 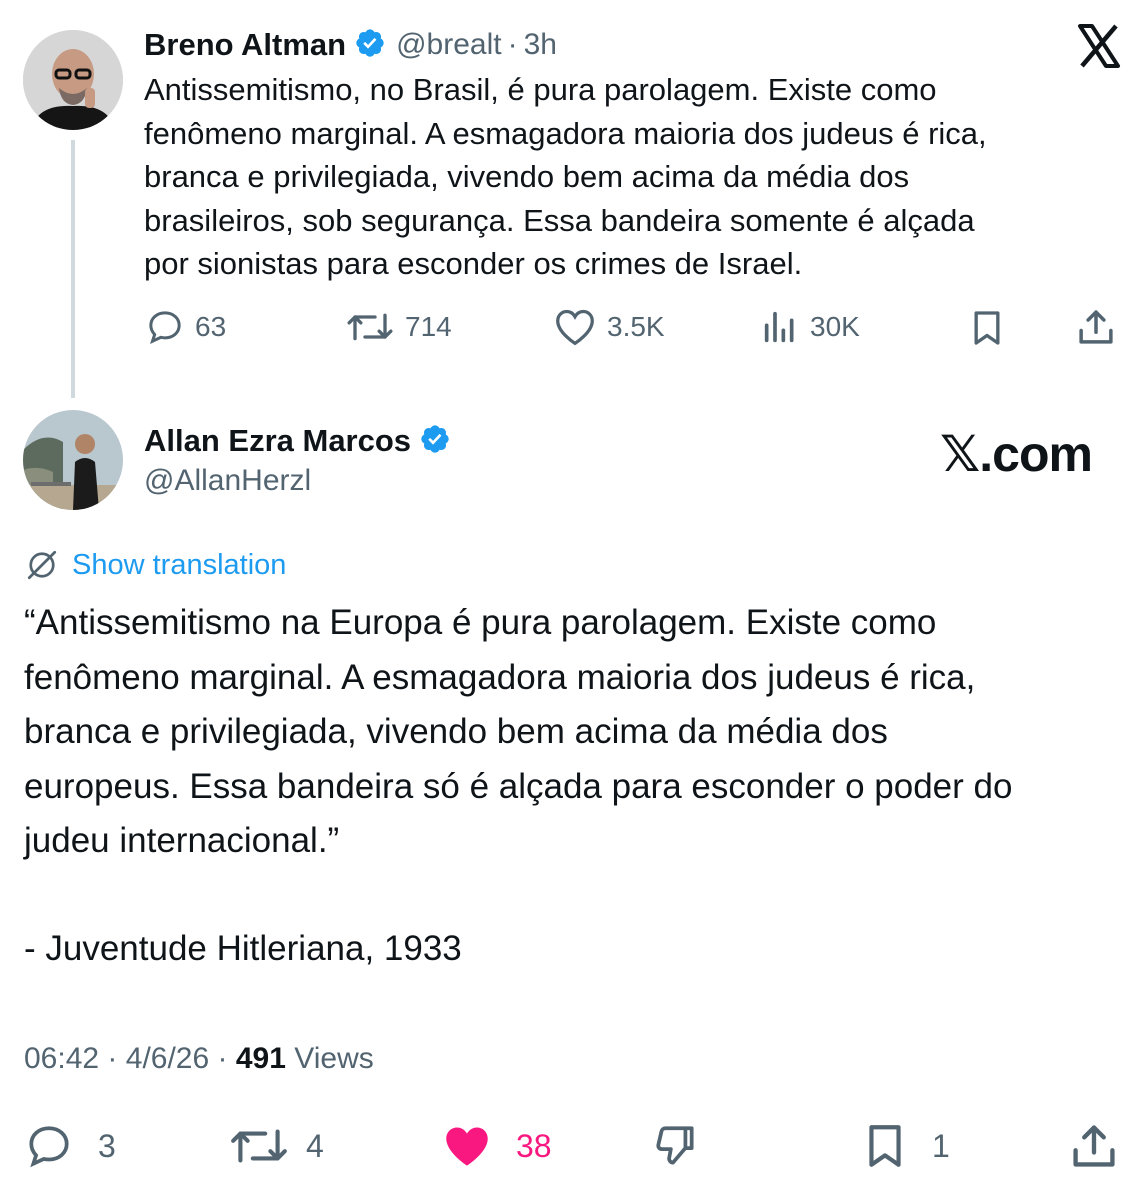 I want to click on quoted-tweet-header: Breno Altman @brealt · 3h, so click(x=350, y=45).